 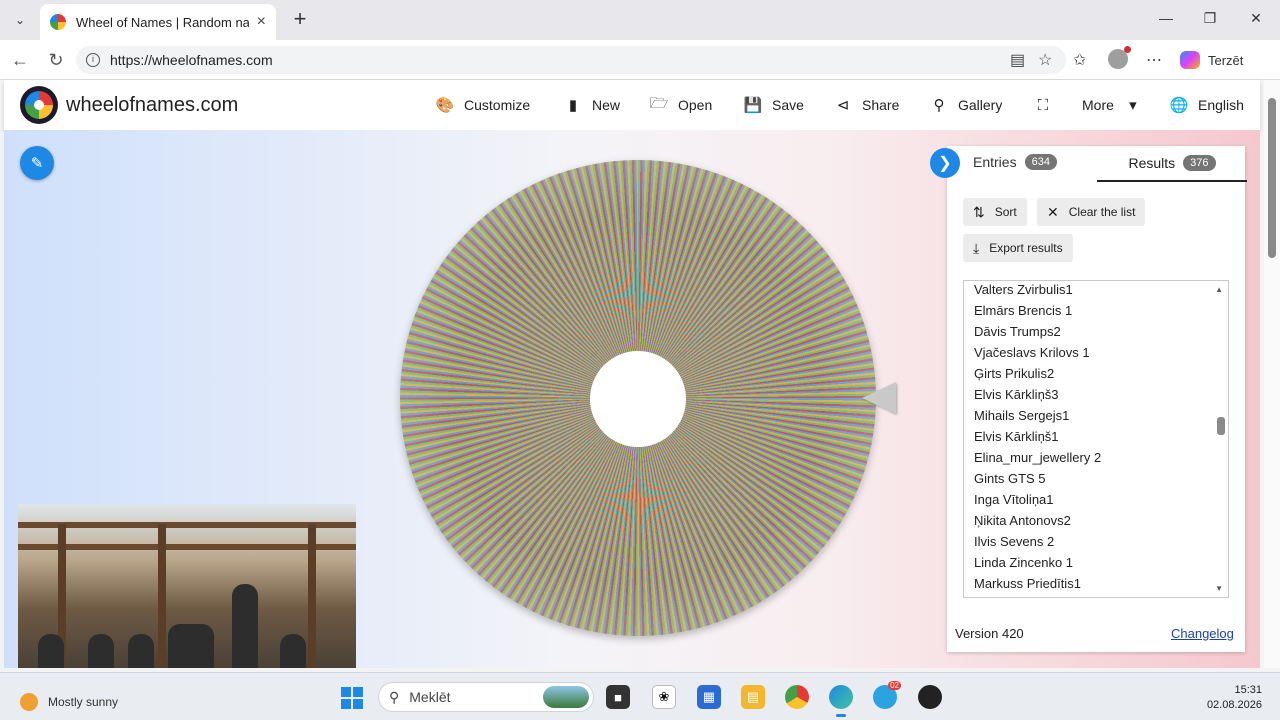 I want to click on edit-pencil-button: ✎, so click(x=37, y=163).